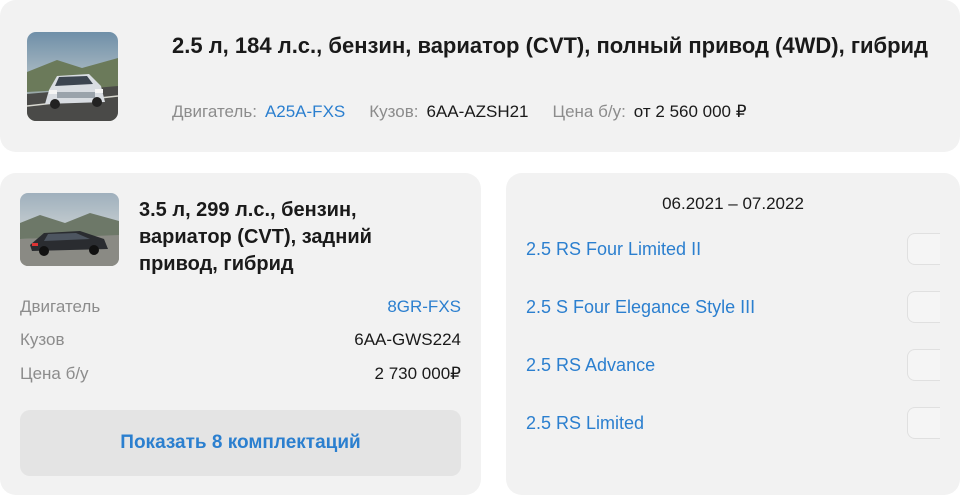 Image resolution: width=961 pixels, height=498 pixels. I want to click on engine-label: Двигатель, so click(60, 306).